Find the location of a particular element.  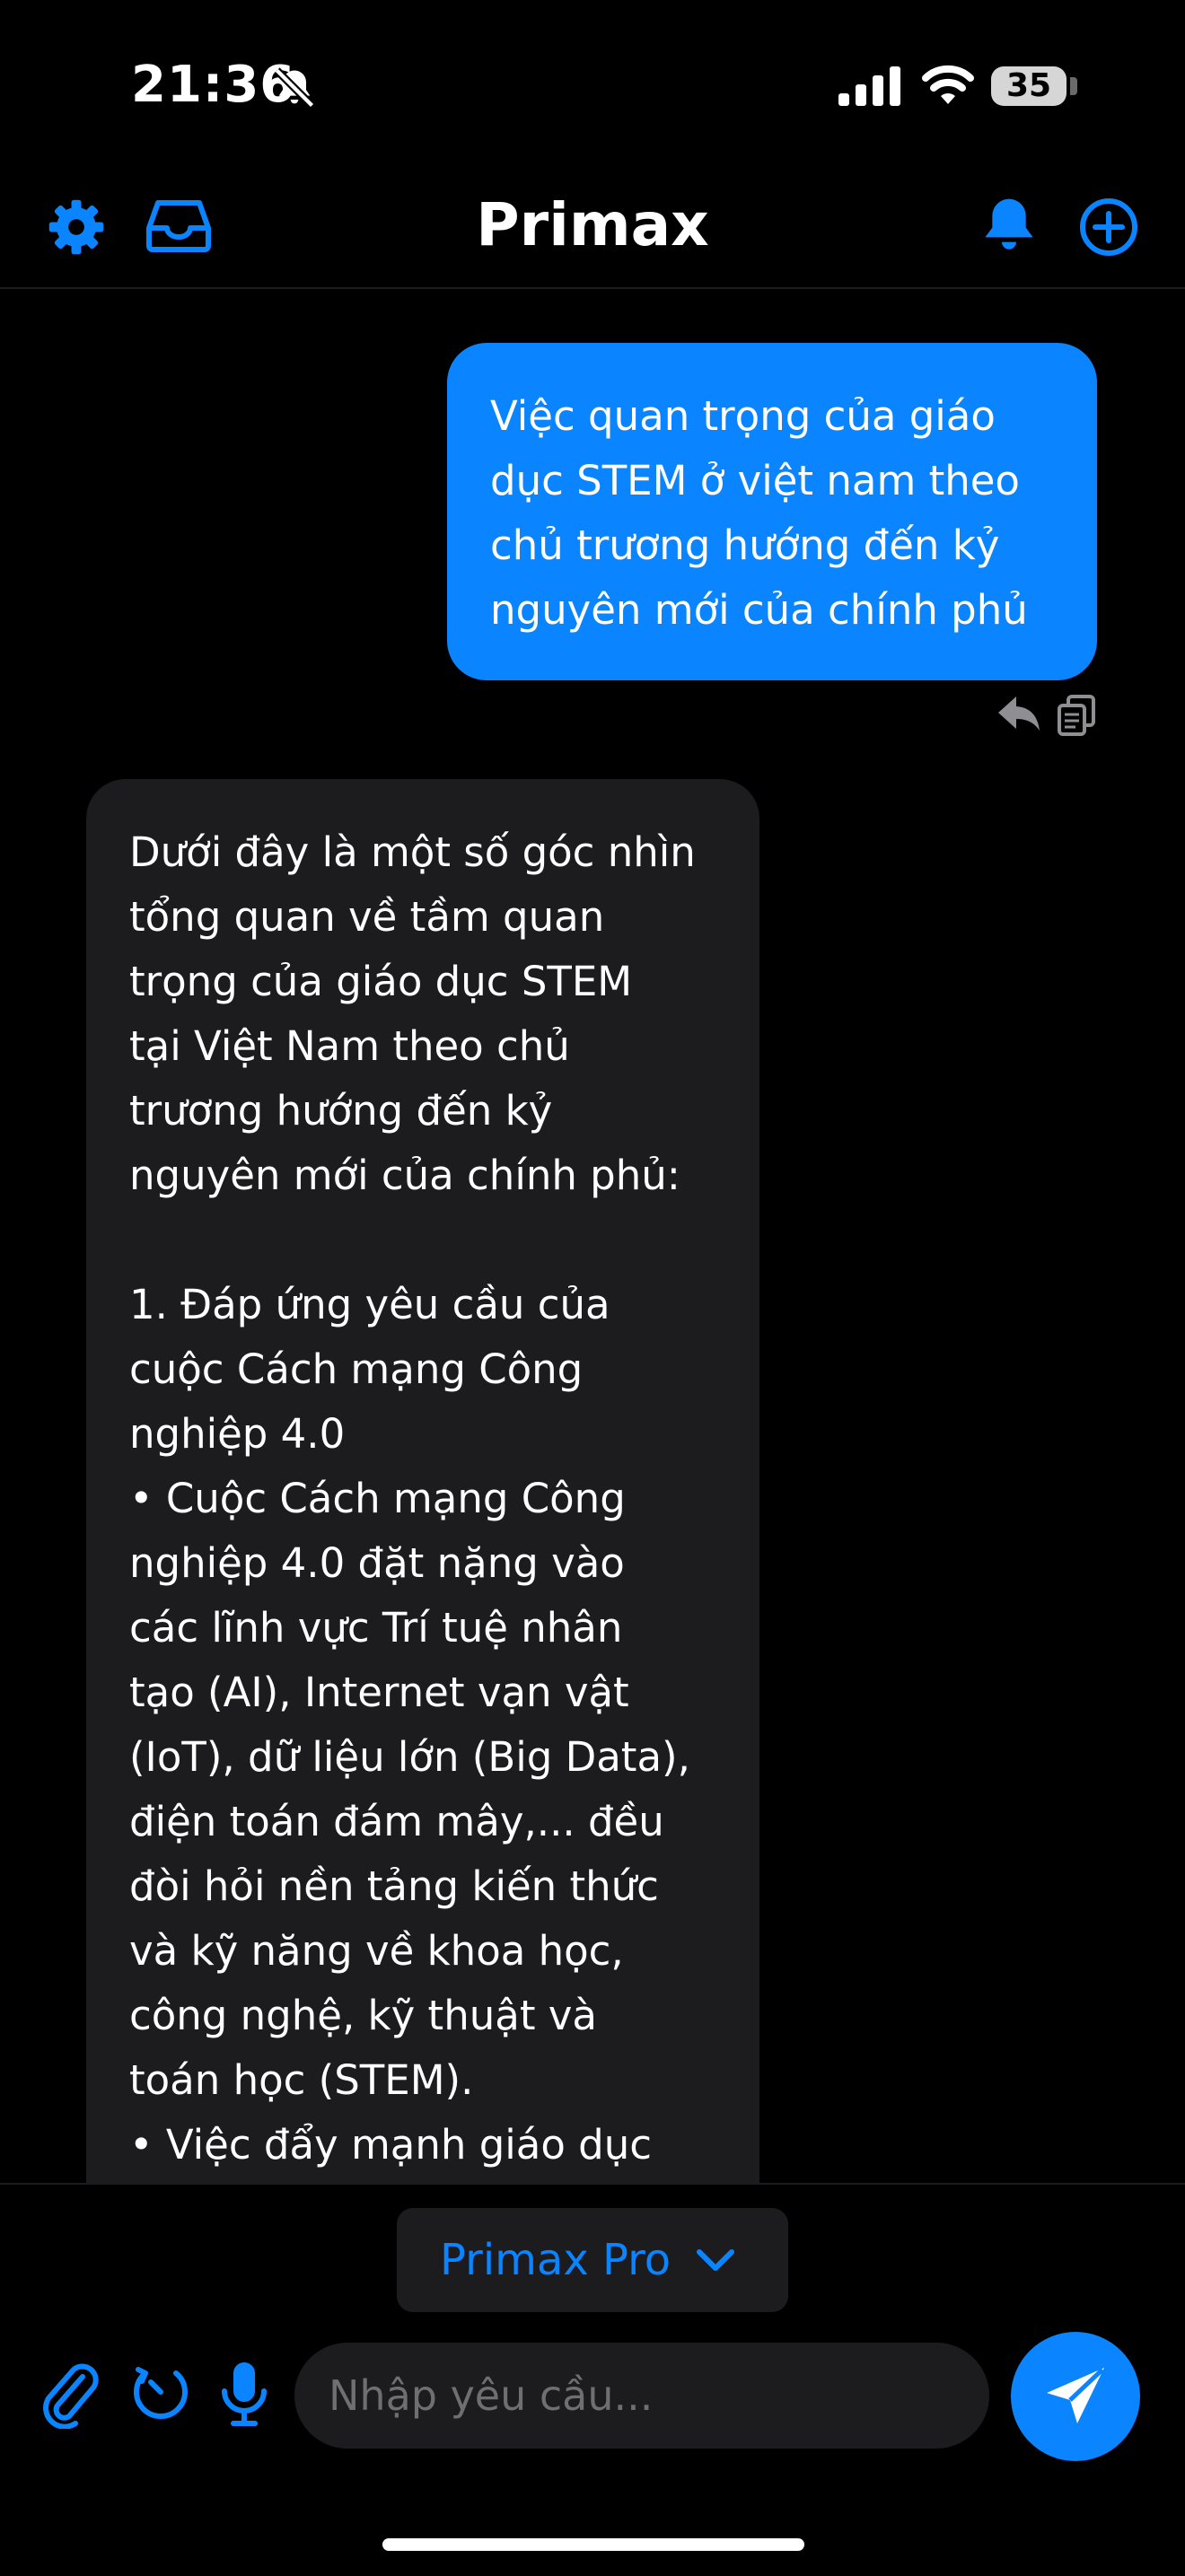

battery-icon: 35 is located at coordinates (1028, 86).